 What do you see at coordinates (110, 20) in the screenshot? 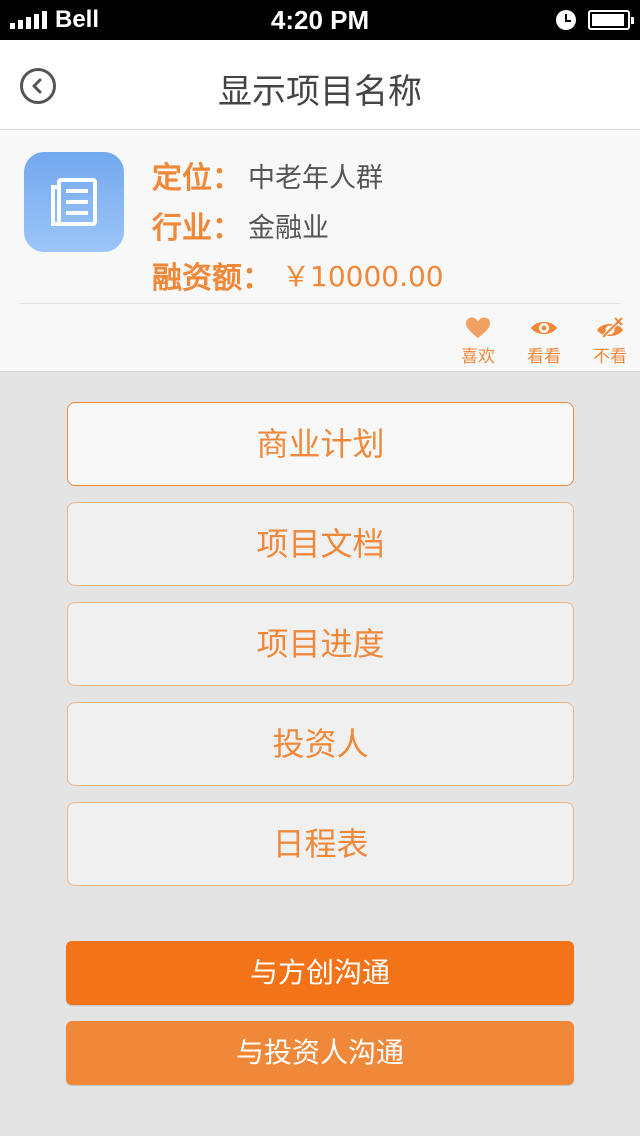
I see `status-left: Bell` at bounding box center [110, 20].